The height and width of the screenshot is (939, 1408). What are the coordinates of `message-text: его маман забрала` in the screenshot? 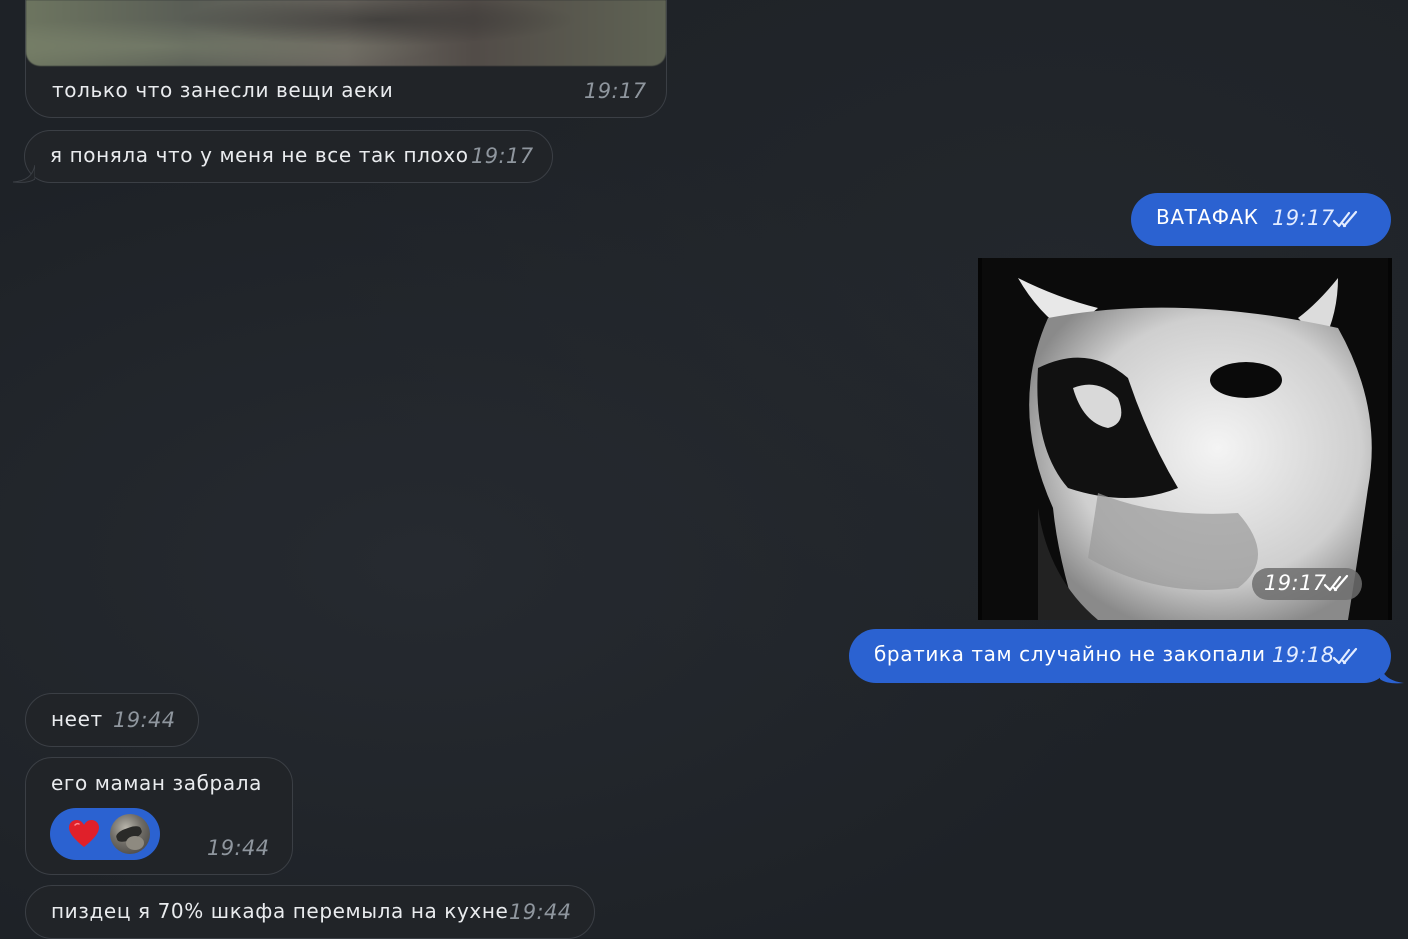 It's located at (156, 783).